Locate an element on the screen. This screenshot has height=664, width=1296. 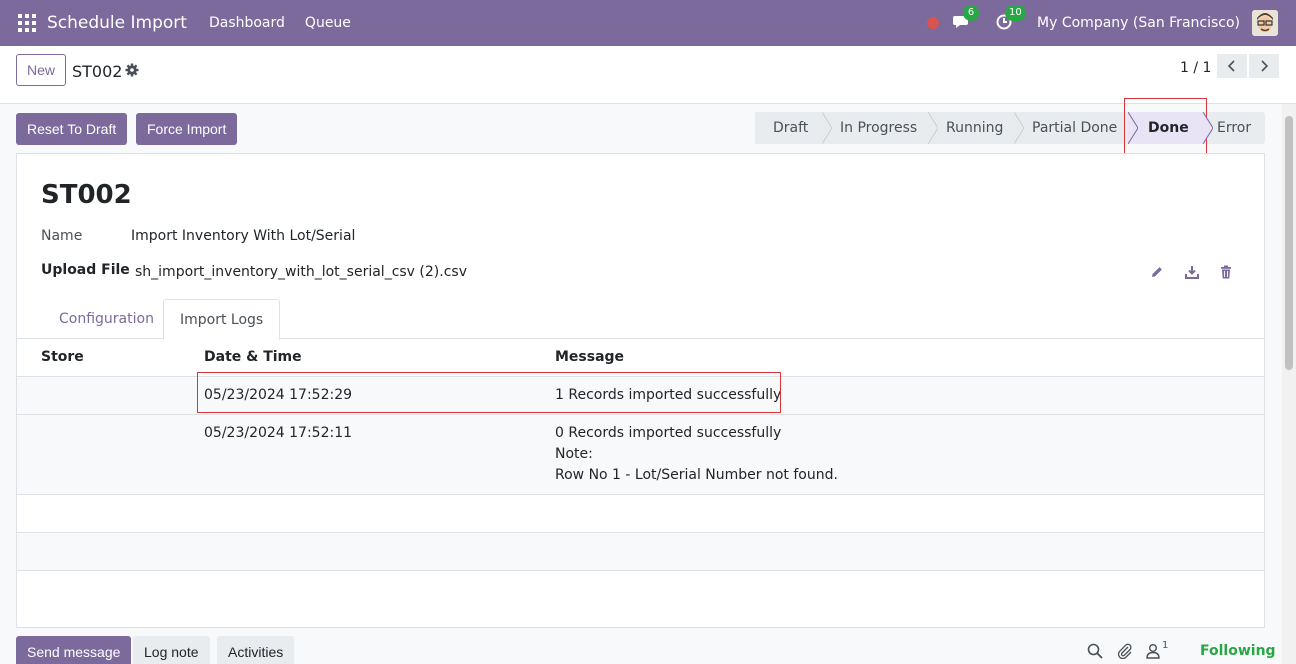
pager-previous-button is located at coordinates (1232, 66).